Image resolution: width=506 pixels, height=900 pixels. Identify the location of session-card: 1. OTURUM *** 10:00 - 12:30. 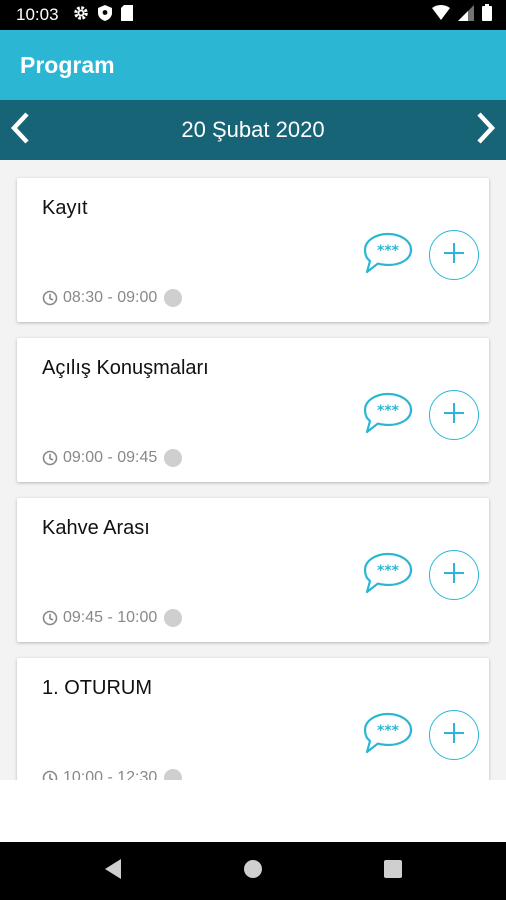
(253, 719).